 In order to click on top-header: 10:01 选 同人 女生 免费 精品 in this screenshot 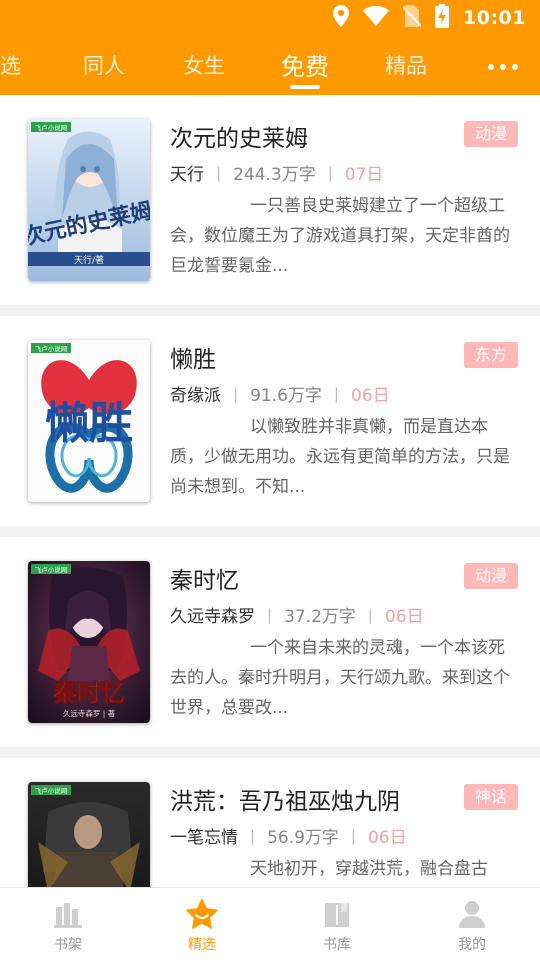, I will do `click(270, 47)`.